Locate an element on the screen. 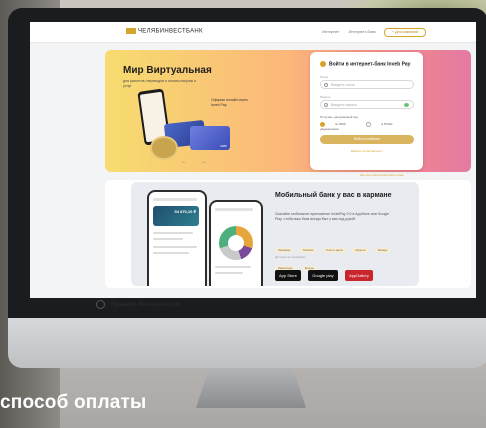 The width and height of the screenshot is (486, 428). store-badges: App Store Google play AppGallery is located at coordinates (325, 273).